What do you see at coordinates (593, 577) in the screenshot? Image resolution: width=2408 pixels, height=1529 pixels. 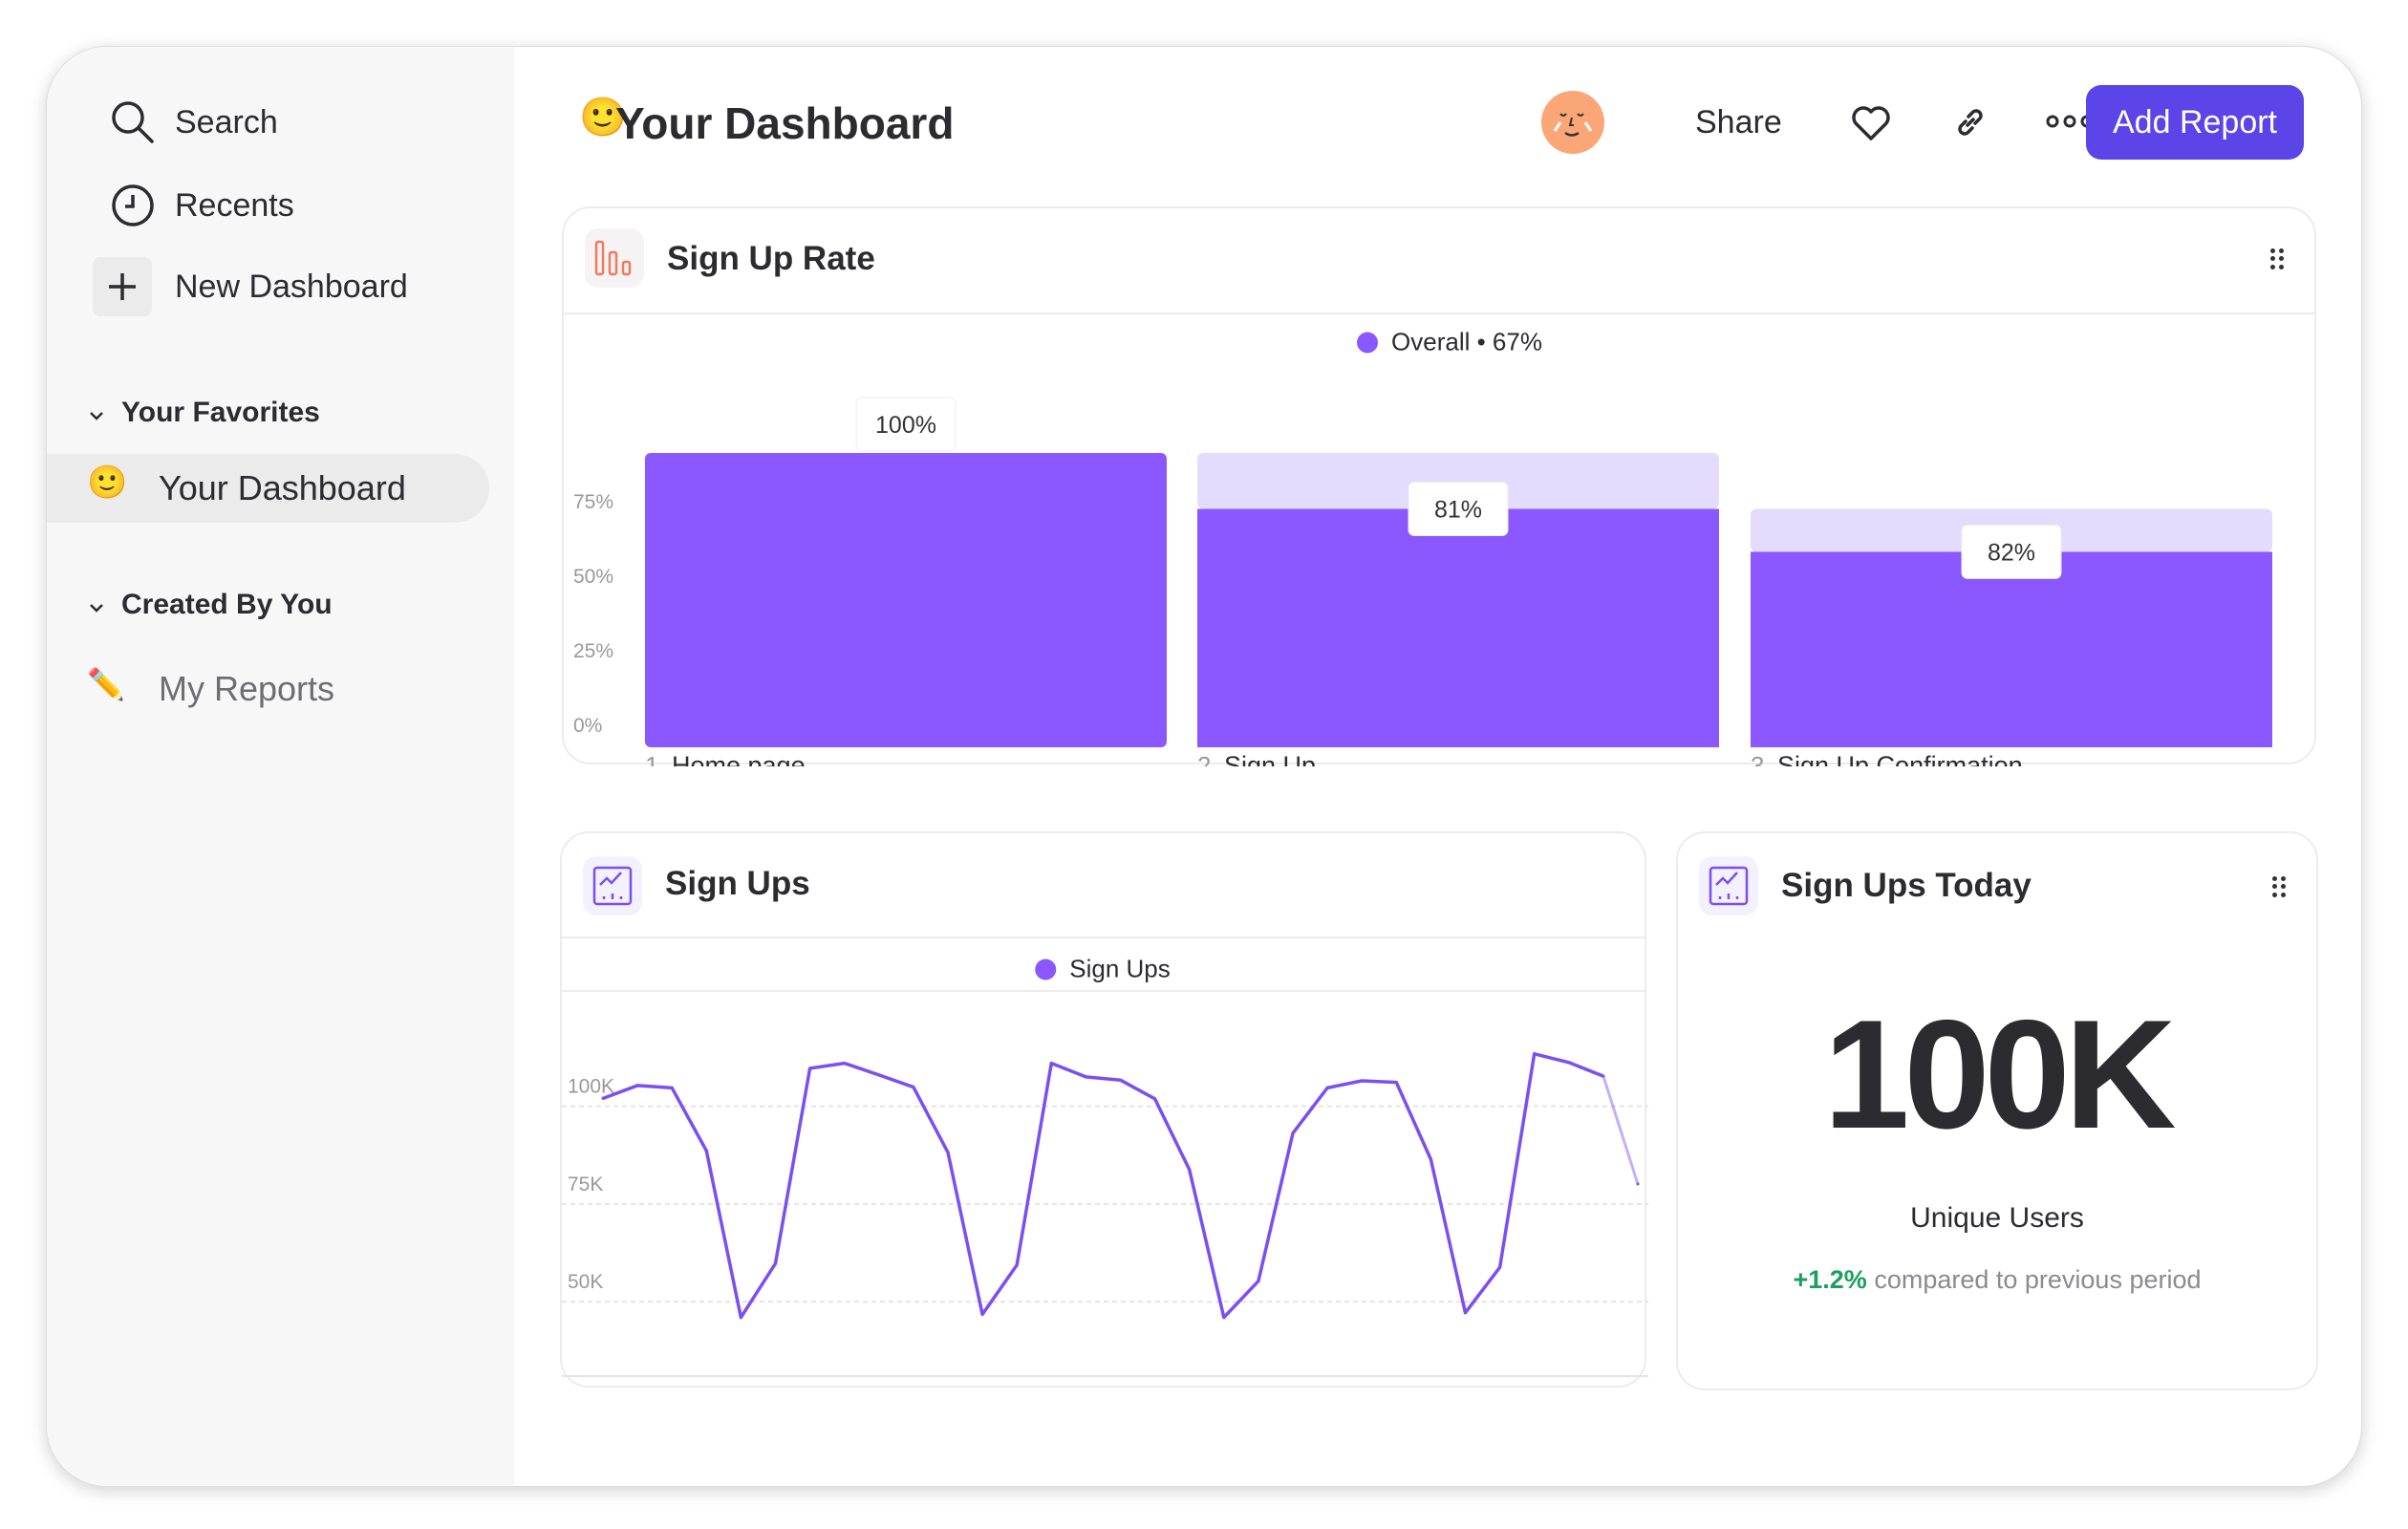 I see `y-tick-label: 50%` at bounding box center [593, 577].